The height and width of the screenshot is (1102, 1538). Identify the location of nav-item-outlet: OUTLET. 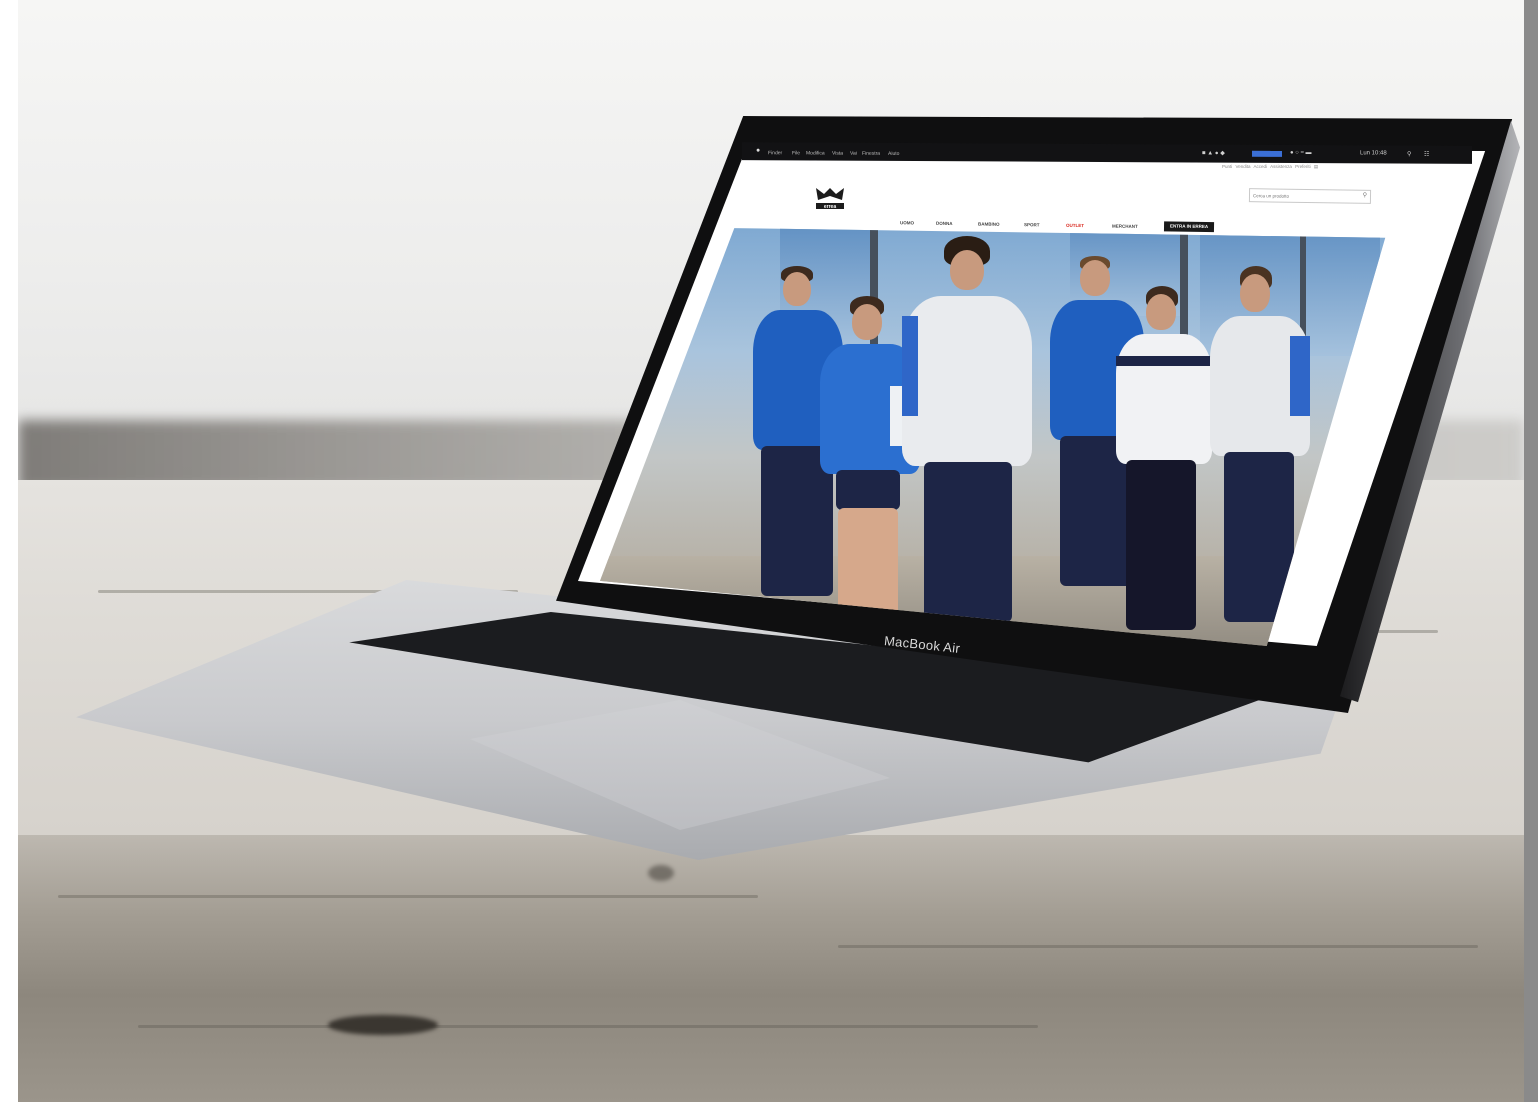
(1075, 225).